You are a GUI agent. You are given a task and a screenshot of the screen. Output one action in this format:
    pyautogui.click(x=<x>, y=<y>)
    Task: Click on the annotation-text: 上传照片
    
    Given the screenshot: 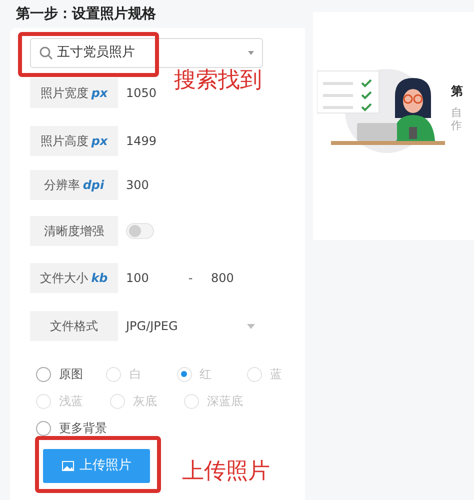 What is the action you would take?
    pyautogui.click(x=226, y=472)
    